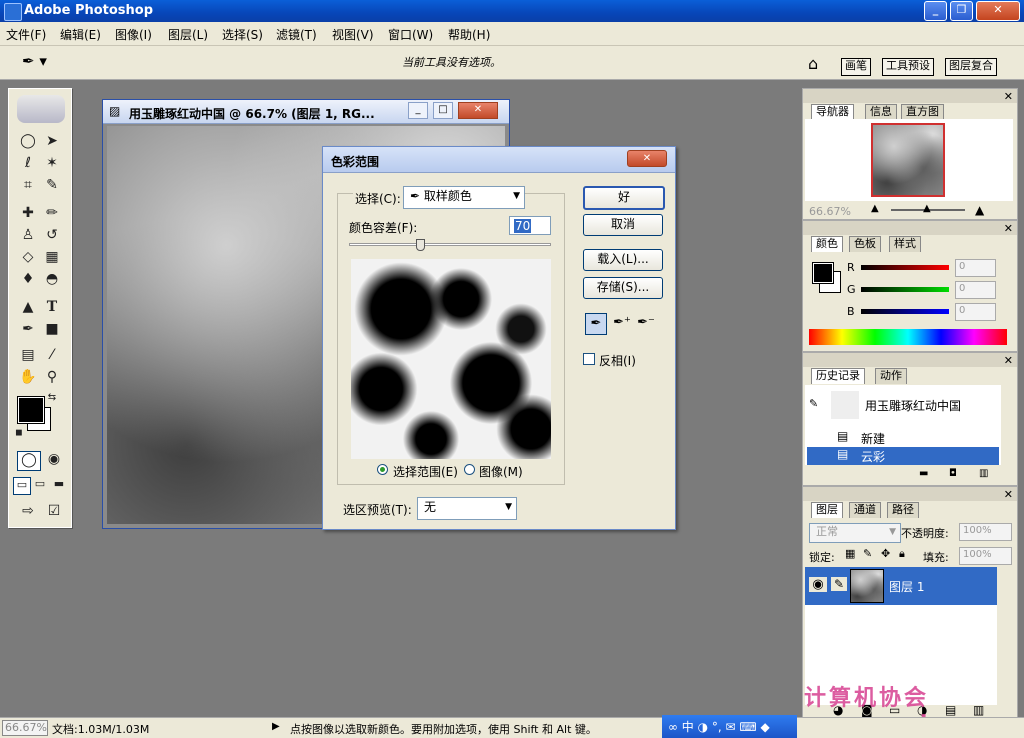  Describe the element at coordinates (979, 210) in the screenshot. I see `zoom-in-icon: ▲` at that location.